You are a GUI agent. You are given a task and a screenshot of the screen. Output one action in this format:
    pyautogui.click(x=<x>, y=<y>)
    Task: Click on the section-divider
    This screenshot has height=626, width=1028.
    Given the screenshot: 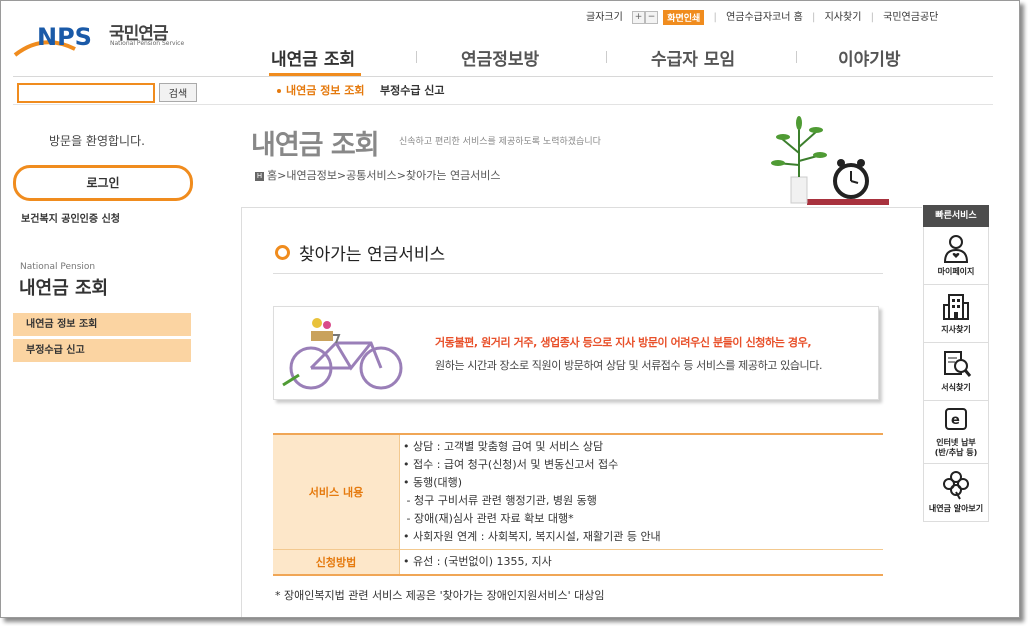 What is the action you would take?
    pyautogui.click(x=578, y=273)
    